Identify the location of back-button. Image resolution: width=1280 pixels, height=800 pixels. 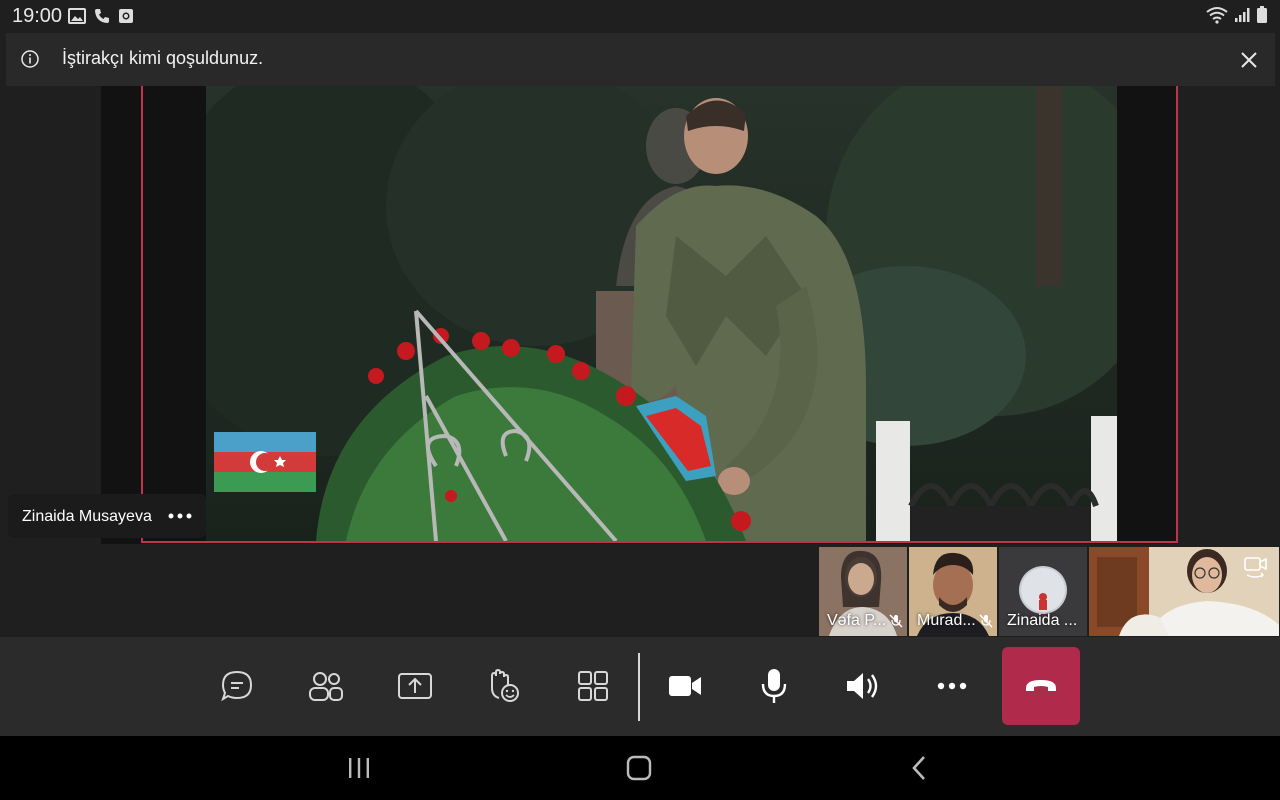
(919, 768).